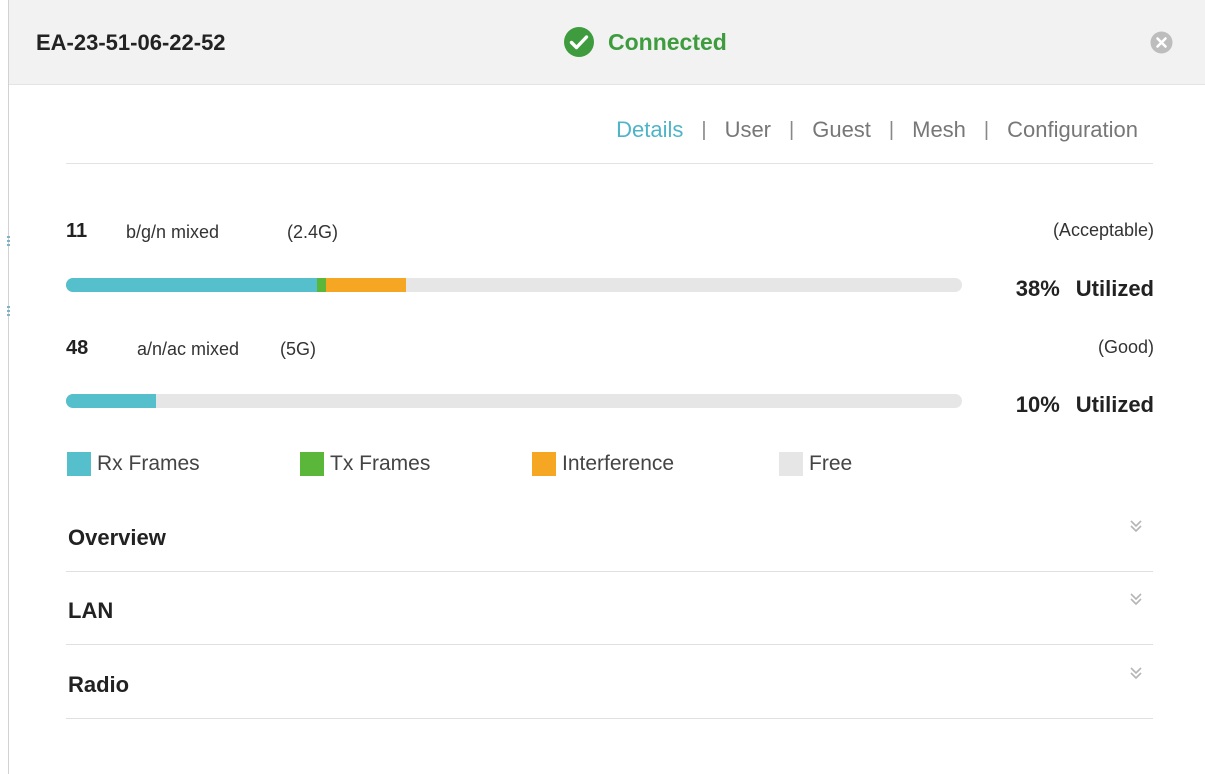 The height and width of the screenshot is (774, 1205). What do you see at coordinates (131, 42) in the screenshot?
I see `device-name: EA-23-51-06-22-52` at bounding box center [131, 42].